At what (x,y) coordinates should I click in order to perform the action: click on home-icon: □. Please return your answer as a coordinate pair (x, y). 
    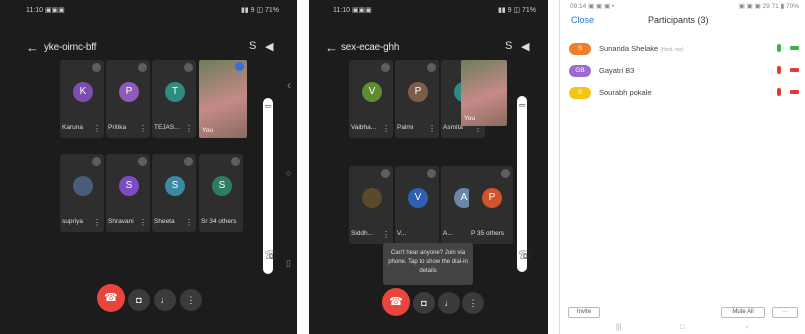
    Looking at the image, I should click on (682, 327).